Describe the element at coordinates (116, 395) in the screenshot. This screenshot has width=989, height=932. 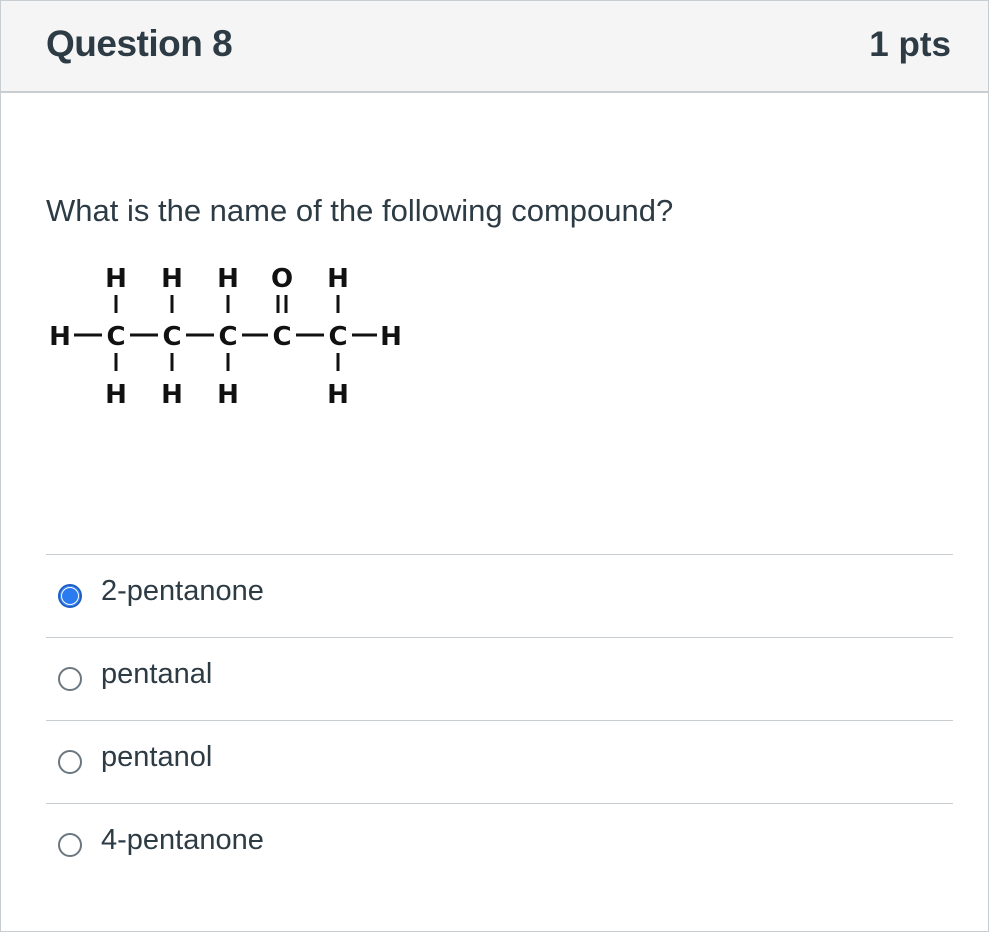
I see `atom-bot-1: H` at that location.